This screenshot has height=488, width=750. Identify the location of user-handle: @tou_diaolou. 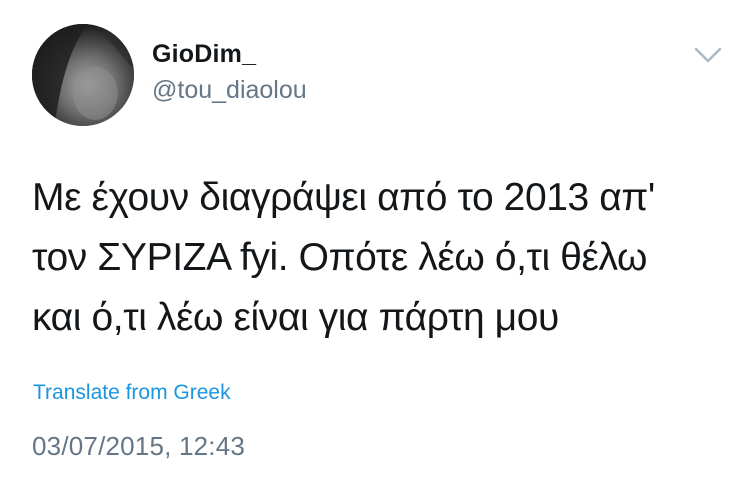
(229, 90).